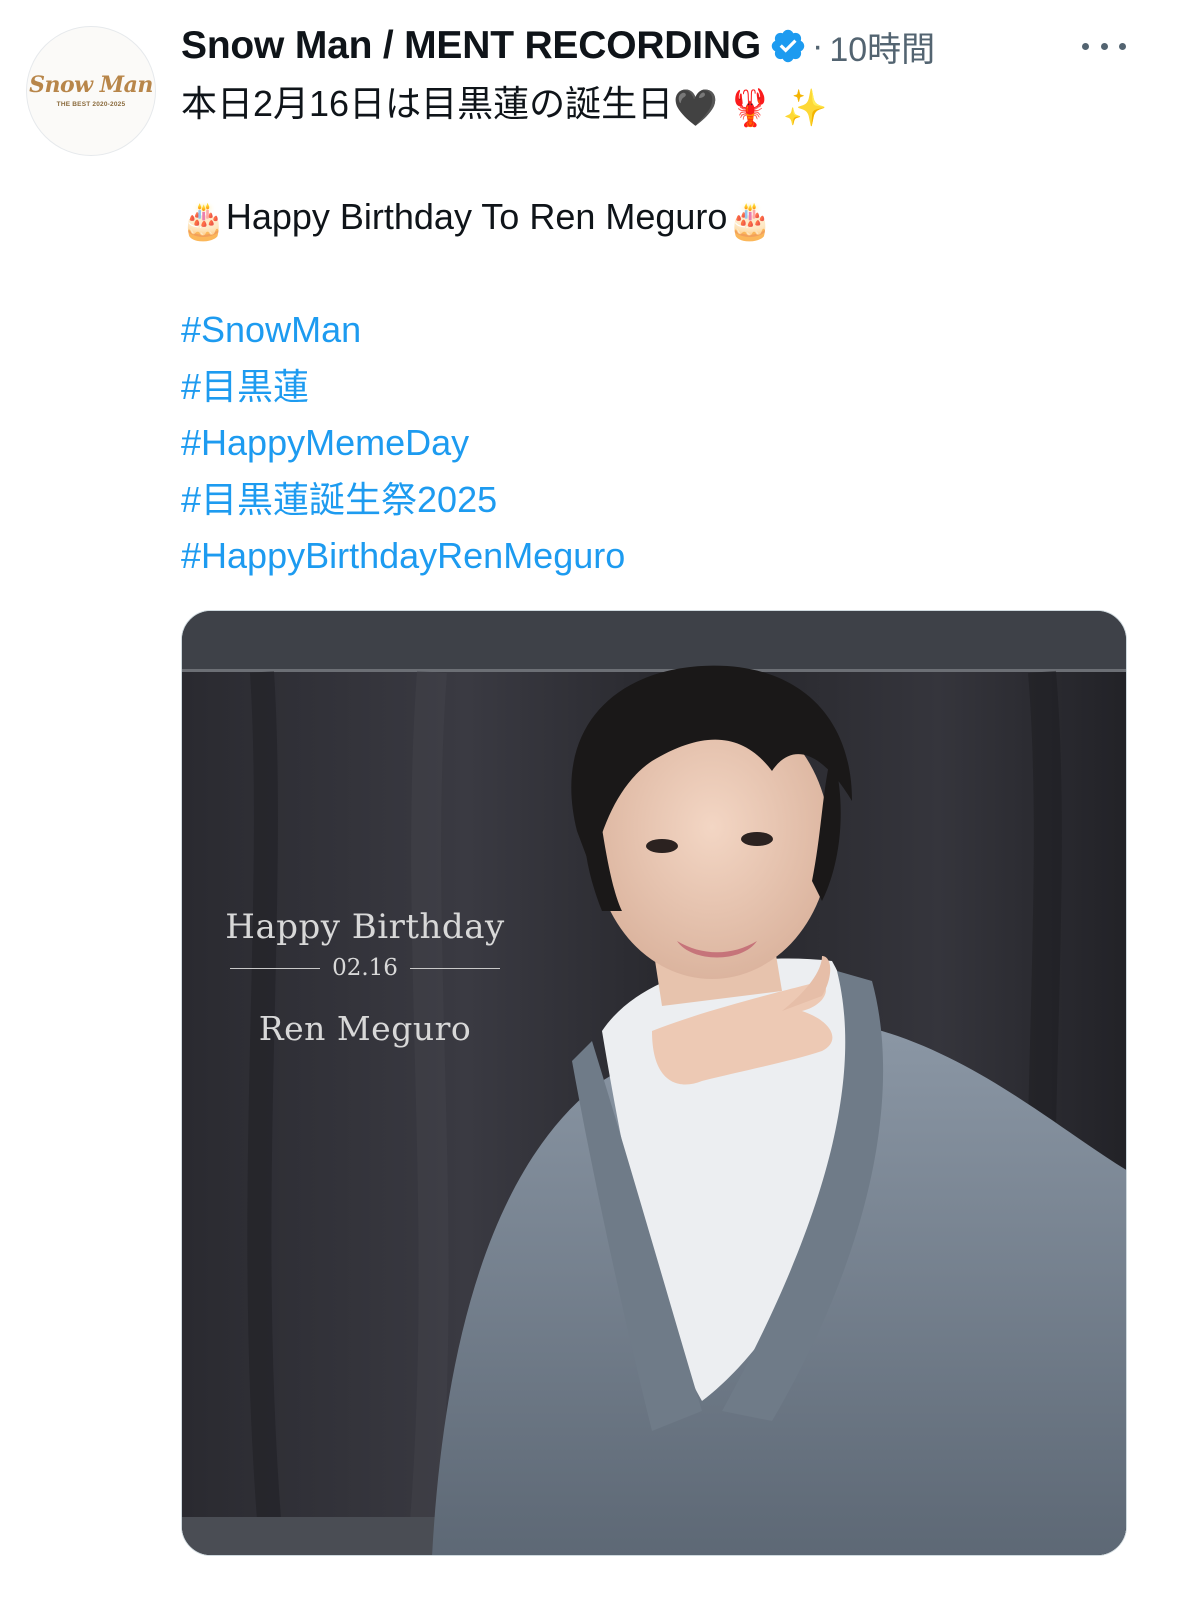 The width and height of the screenshot is (1179, 1602). What do you see at coordinates (427, 103) in the screenshot?
I see `tweet-line-1-text: 本日2月16日は目黒蓮の誕生日` at bounding box center [427, 103].